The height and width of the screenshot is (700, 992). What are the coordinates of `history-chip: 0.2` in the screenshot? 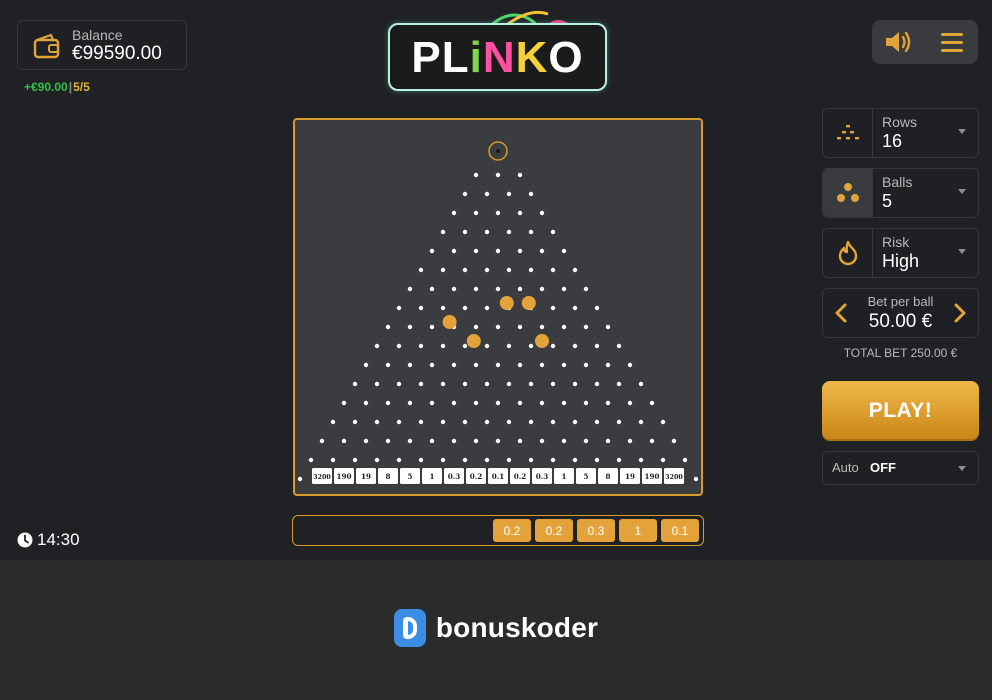 It's located at (512, 530).